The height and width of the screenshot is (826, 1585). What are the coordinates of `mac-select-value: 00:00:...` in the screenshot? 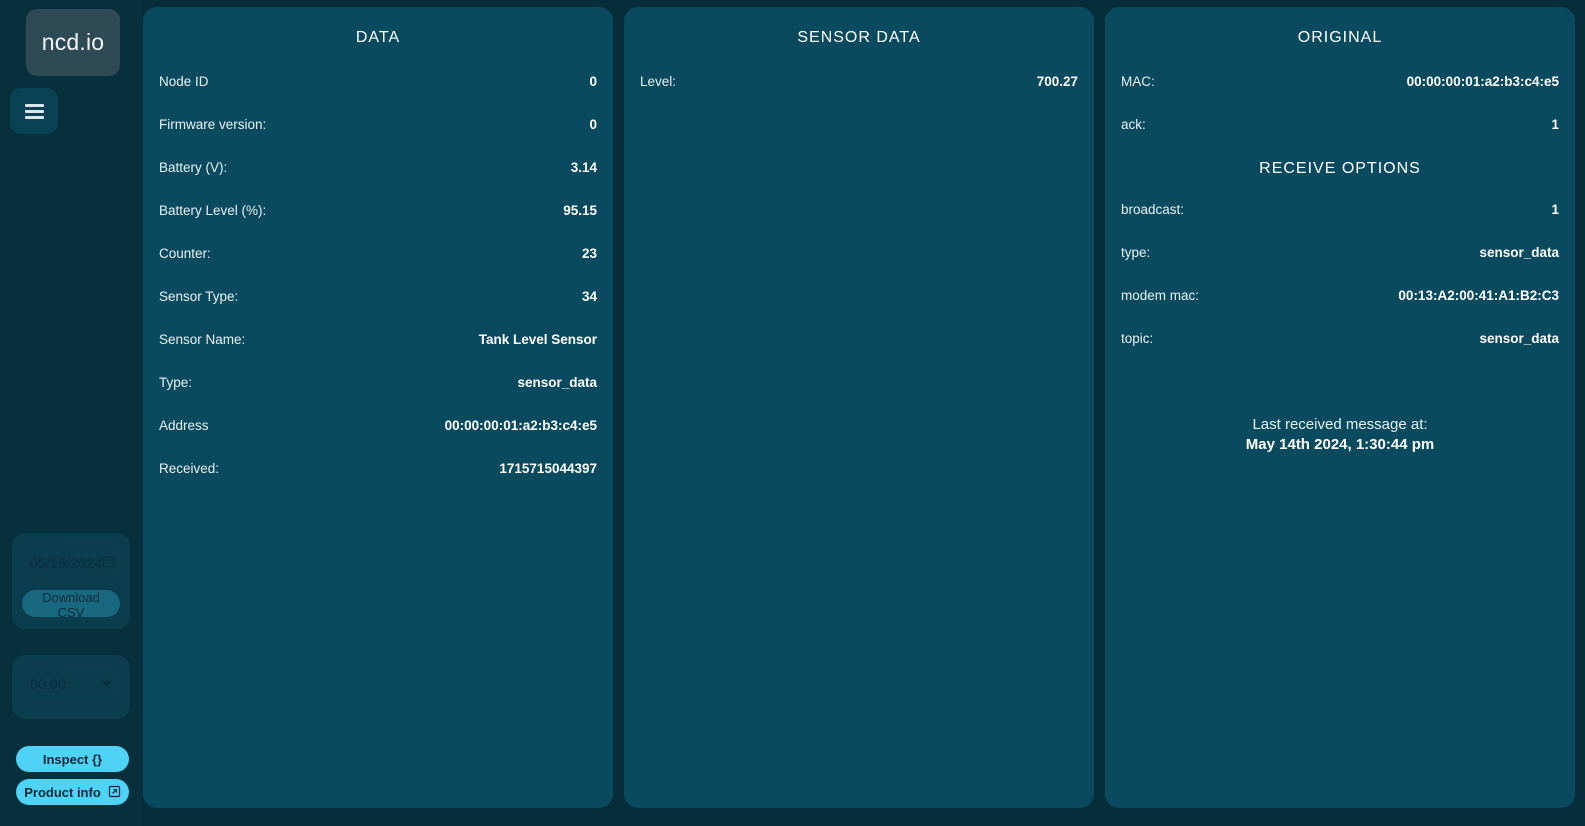 It's located at (56, 683).